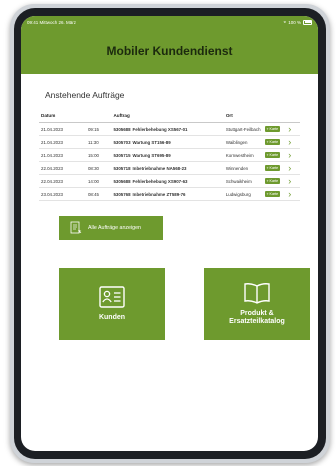 The width and height of the screenshot is (336, 466). What do you see at coordinates (169, 115) in the screenshot?
I see `orders-header-row: Datum Auftrag Ort` at bounding box center [169, 115].